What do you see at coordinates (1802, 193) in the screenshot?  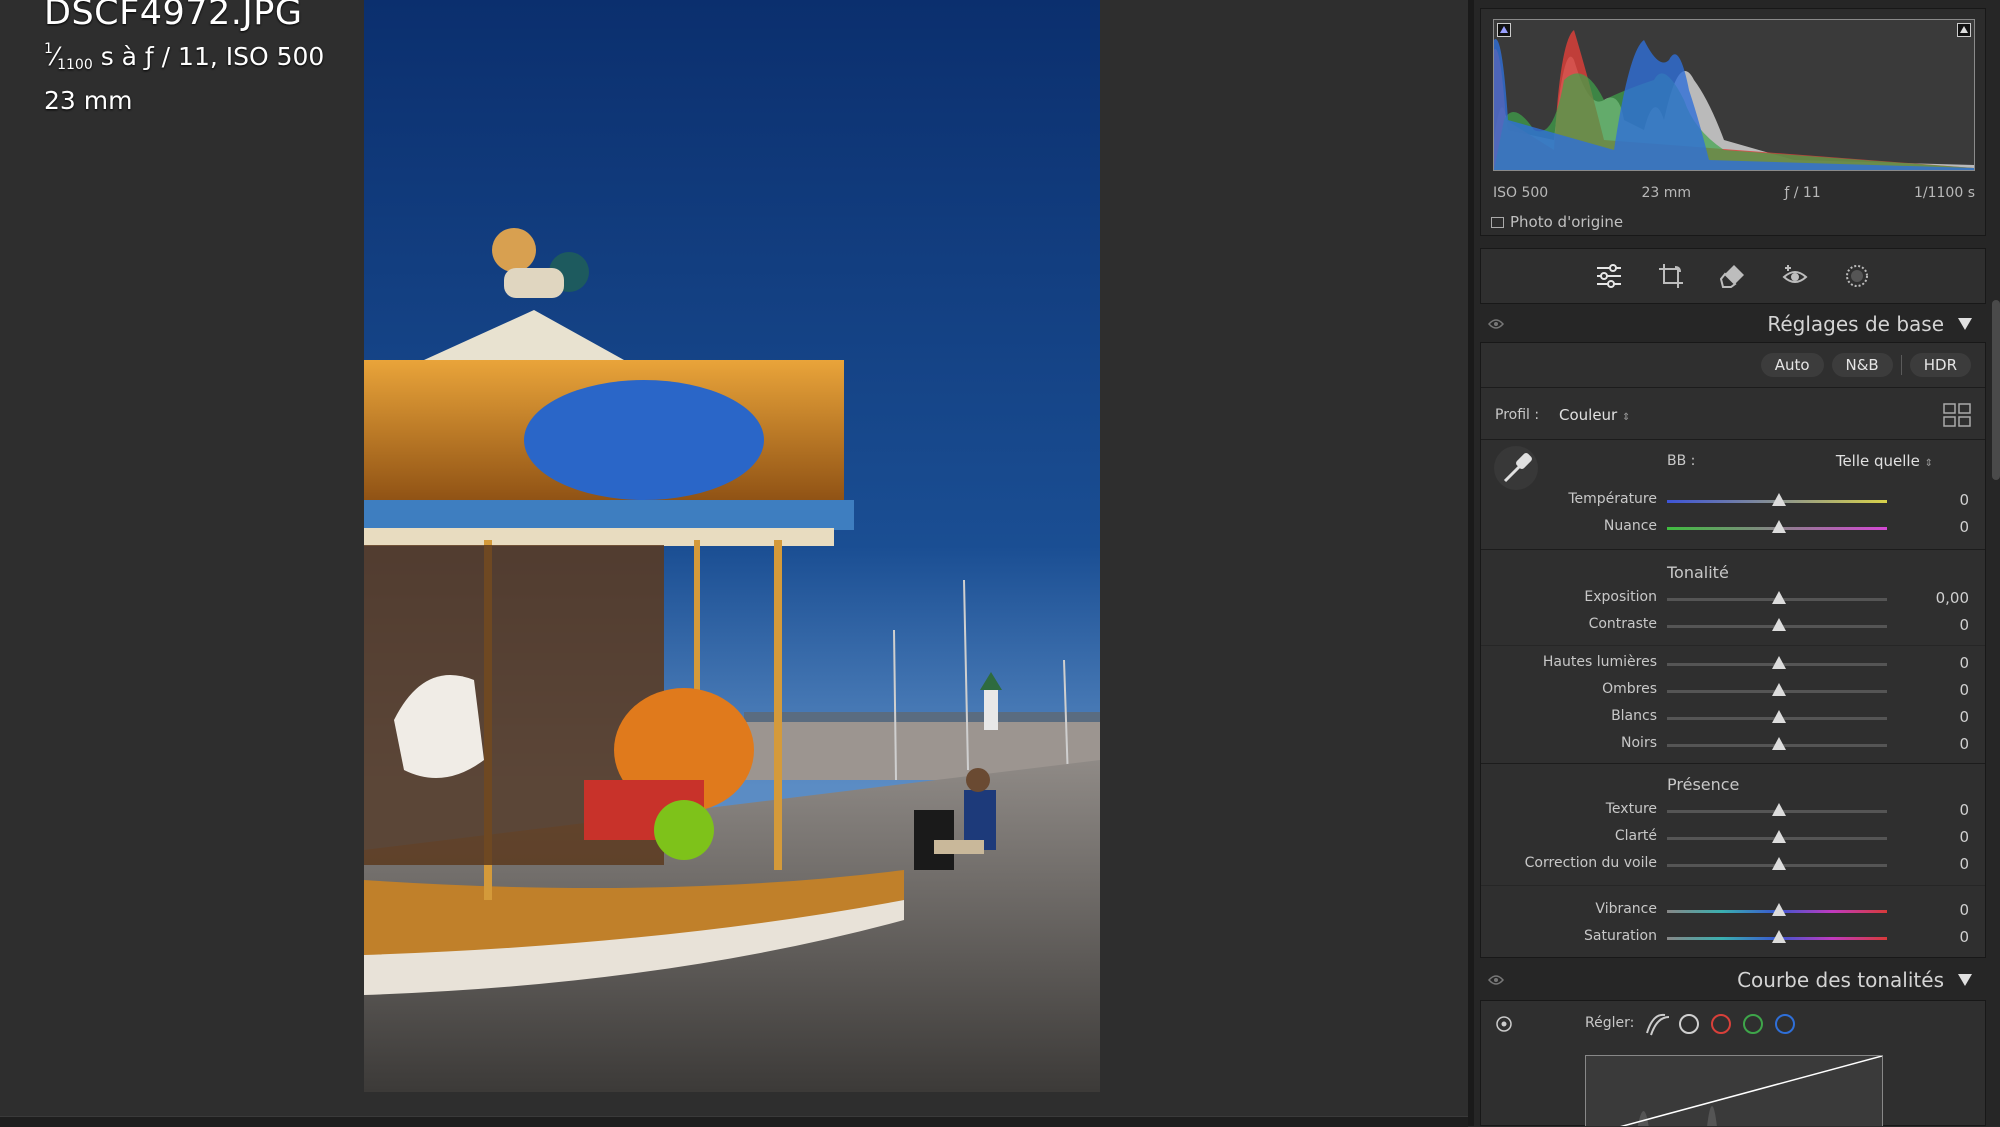 I see `hist-aperture: ƒ / 11` at bounding box center [1802, 193].